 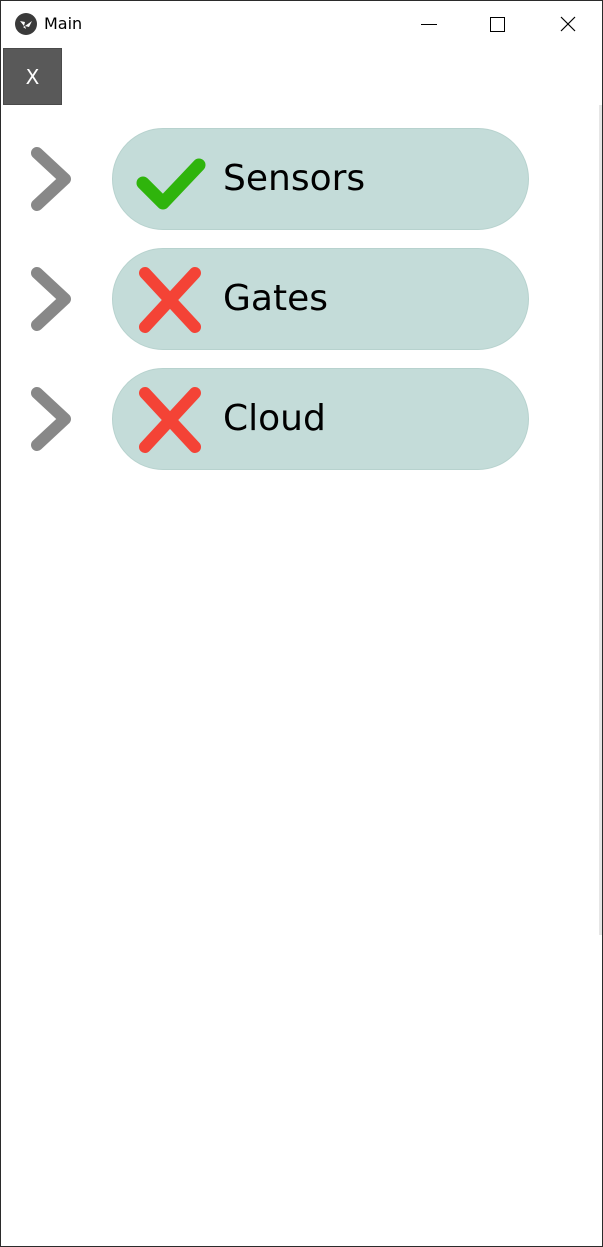 I want to click on status-pill-sensors: Sensors, so click(x=320, y=179).